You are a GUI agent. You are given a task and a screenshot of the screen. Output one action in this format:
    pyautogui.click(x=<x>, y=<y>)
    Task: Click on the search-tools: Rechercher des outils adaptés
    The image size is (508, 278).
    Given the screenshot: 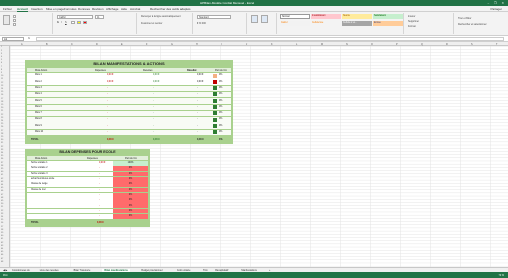 What is the action you would take?
    pyautogui.click(x=170, y=9)
    